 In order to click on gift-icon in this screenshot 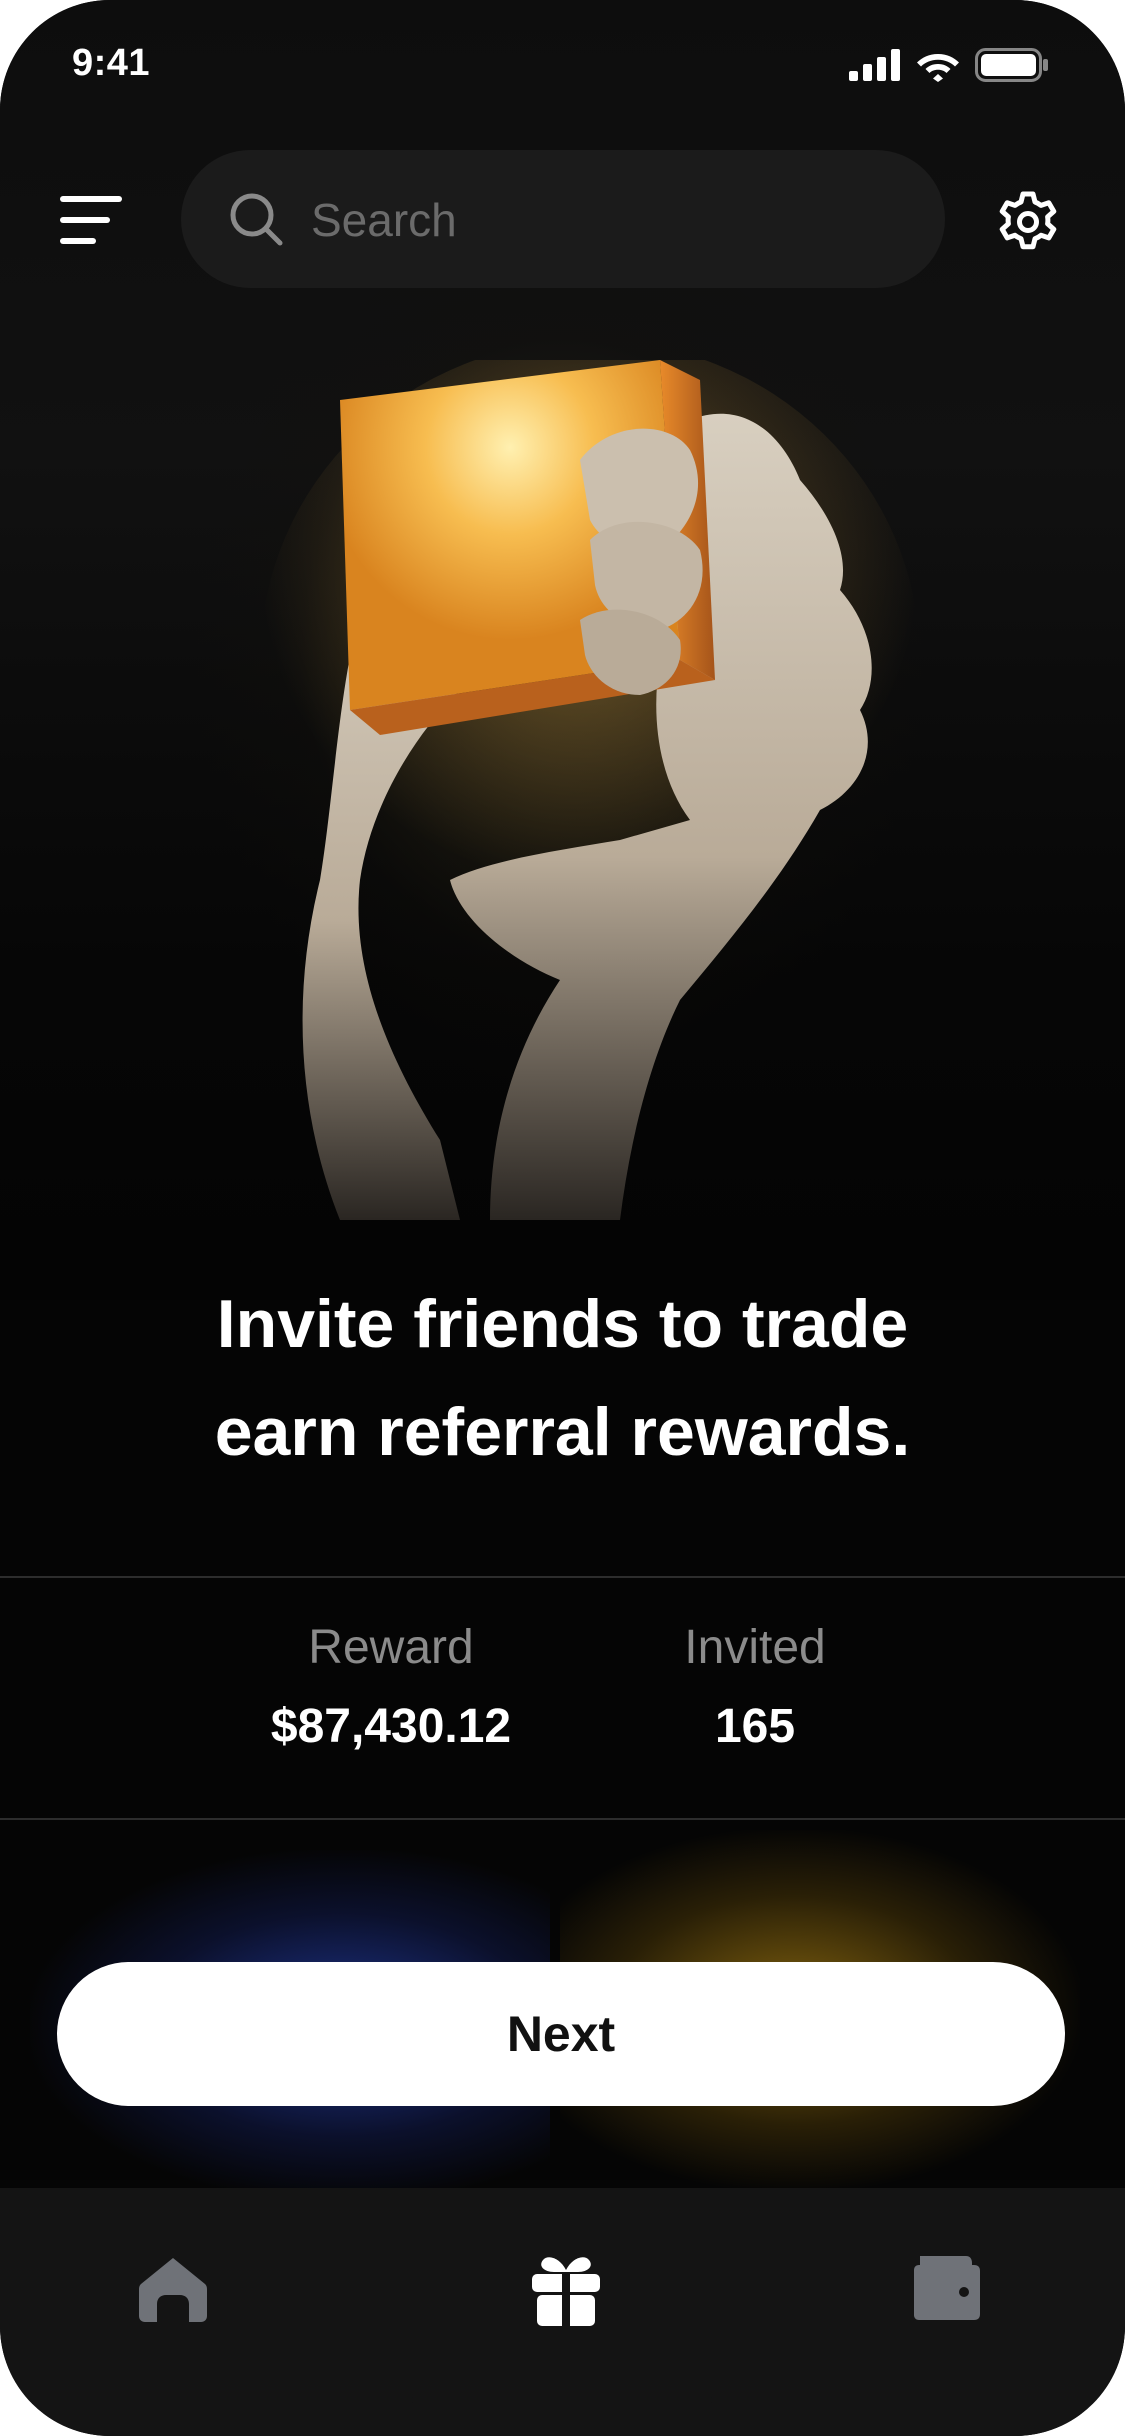, I will do `click(566, 2291)`.